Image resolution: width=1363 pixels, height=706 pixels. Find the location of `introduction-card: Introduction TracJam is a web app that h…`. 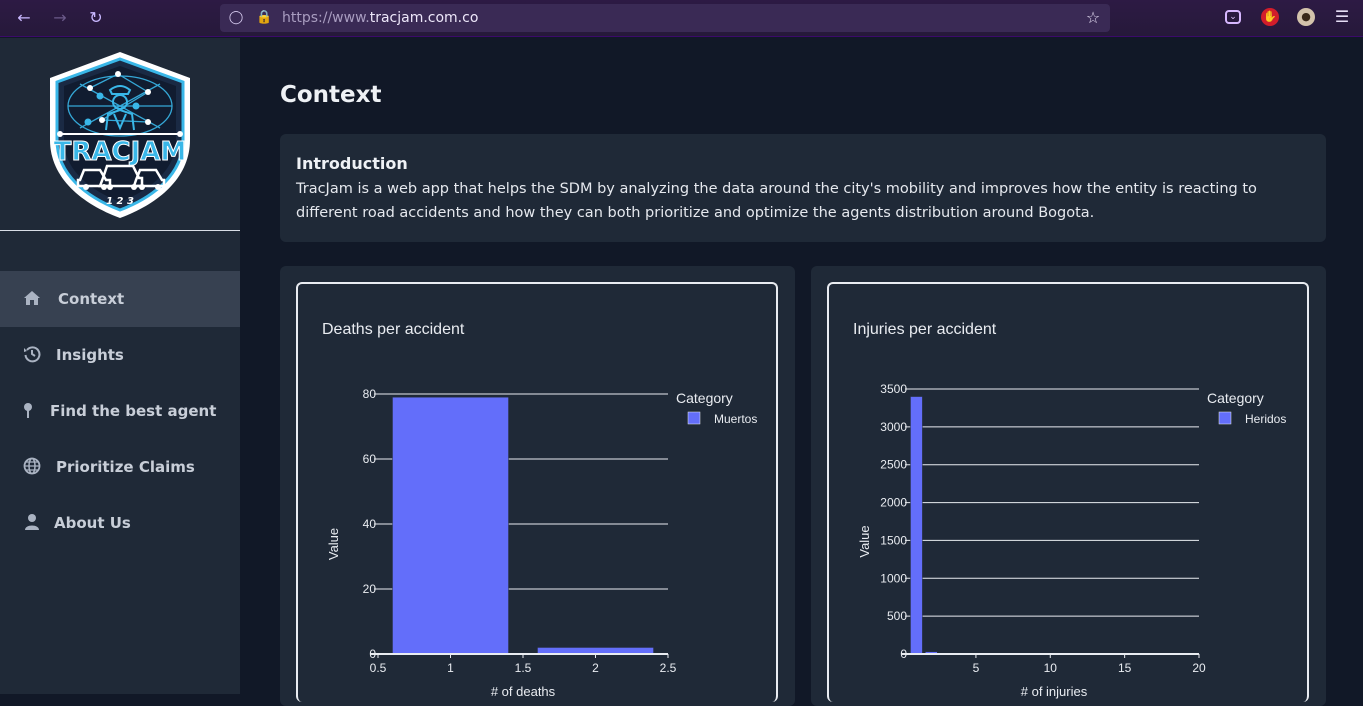

introduction-card: Introduction TracJam is a web app that h… is located at coordinates (803, 188).